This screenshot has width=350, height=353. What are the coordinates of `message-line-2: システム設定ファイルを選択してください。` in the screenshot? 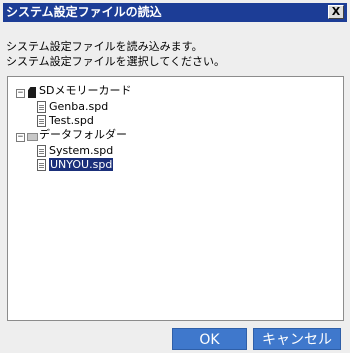 It's located at (116, 61).